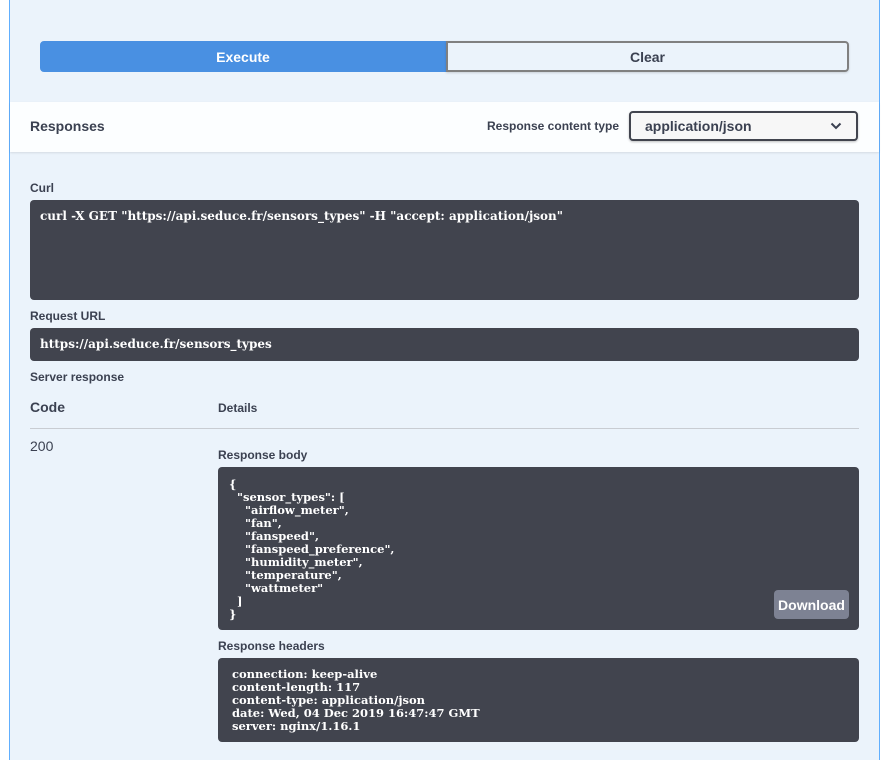 This screenshot has width=891, height=760. Describe the element at coordinates (47, 407) in the screenshot. I see `code-column-header: Code` at that location.